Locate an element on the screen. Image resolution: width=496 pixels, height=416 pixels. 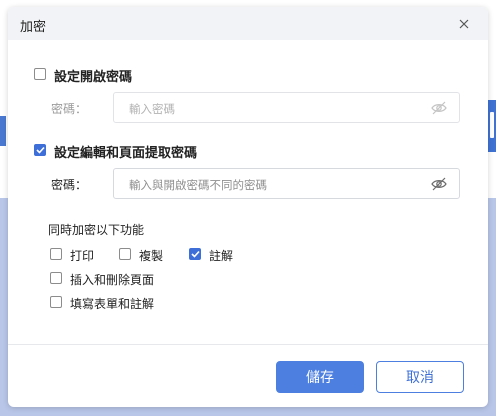
fill-sign-checkbox is located at coordinates (56, 302).